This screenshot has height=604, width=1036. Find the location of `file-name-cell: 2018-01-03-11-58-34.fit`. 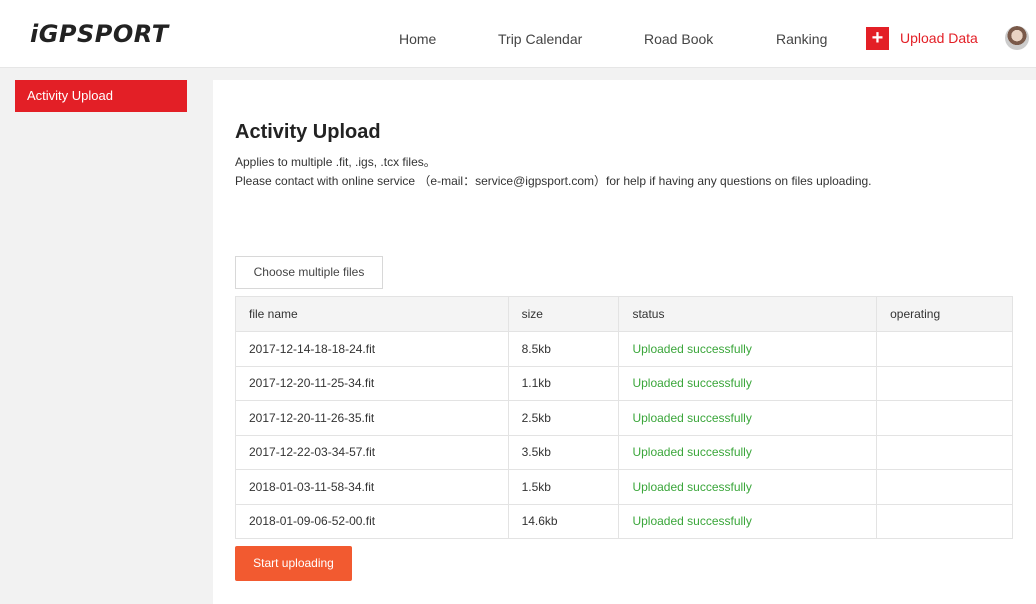

file-name-cell: 2018-01-03-11-58-34.fit is located at coordinates (372, 487).